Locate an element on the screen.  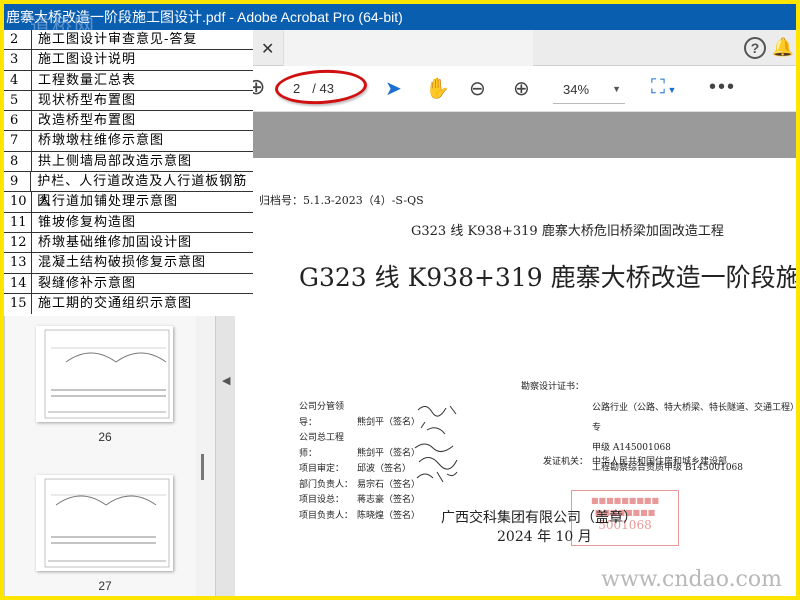
fit-page-icon: ⛶ ▼ is located at coordinates (663, 87).